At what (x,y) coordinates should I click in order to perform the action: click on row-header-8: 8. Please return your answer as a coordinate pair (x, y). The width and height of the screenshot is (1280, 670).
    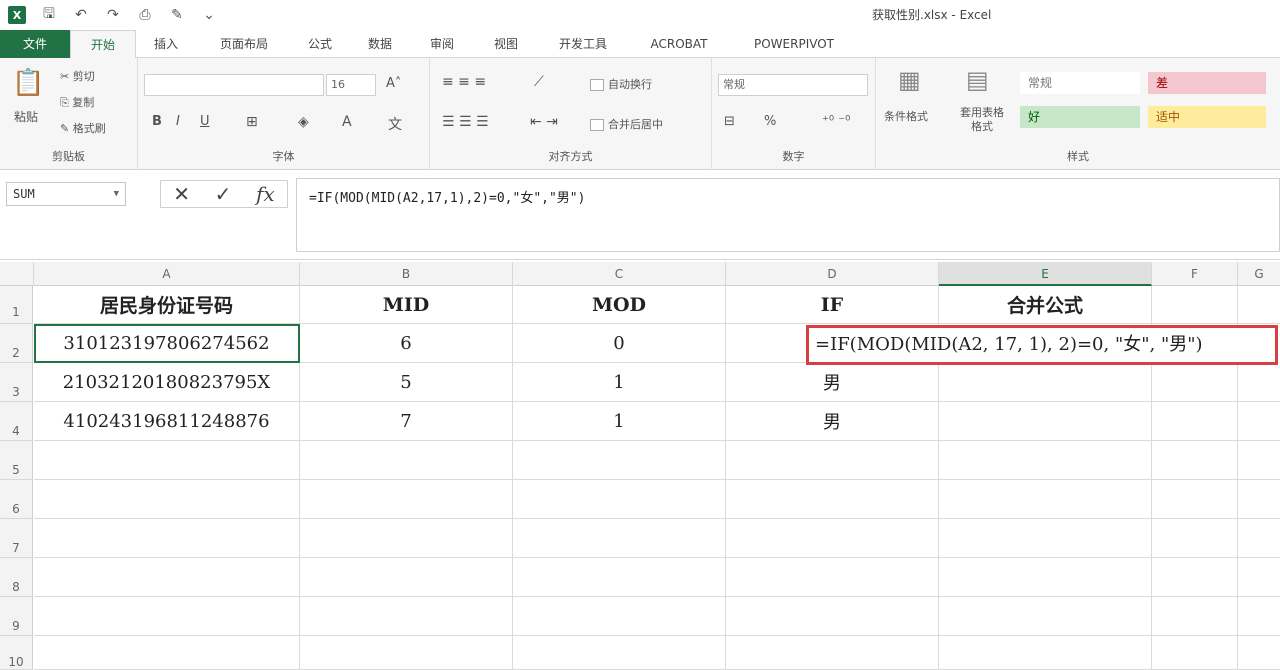
    Looking at the image, I should click on (16, 577).